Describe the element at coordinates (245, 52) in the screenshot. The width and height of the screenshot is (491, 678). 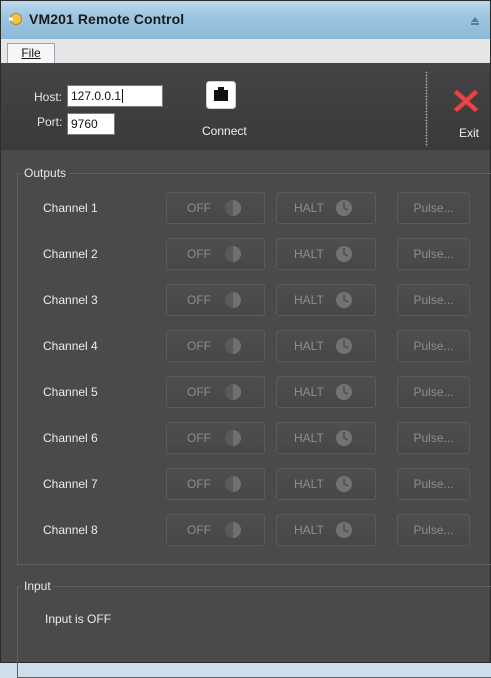
I see `menu-bar: File` at that location.